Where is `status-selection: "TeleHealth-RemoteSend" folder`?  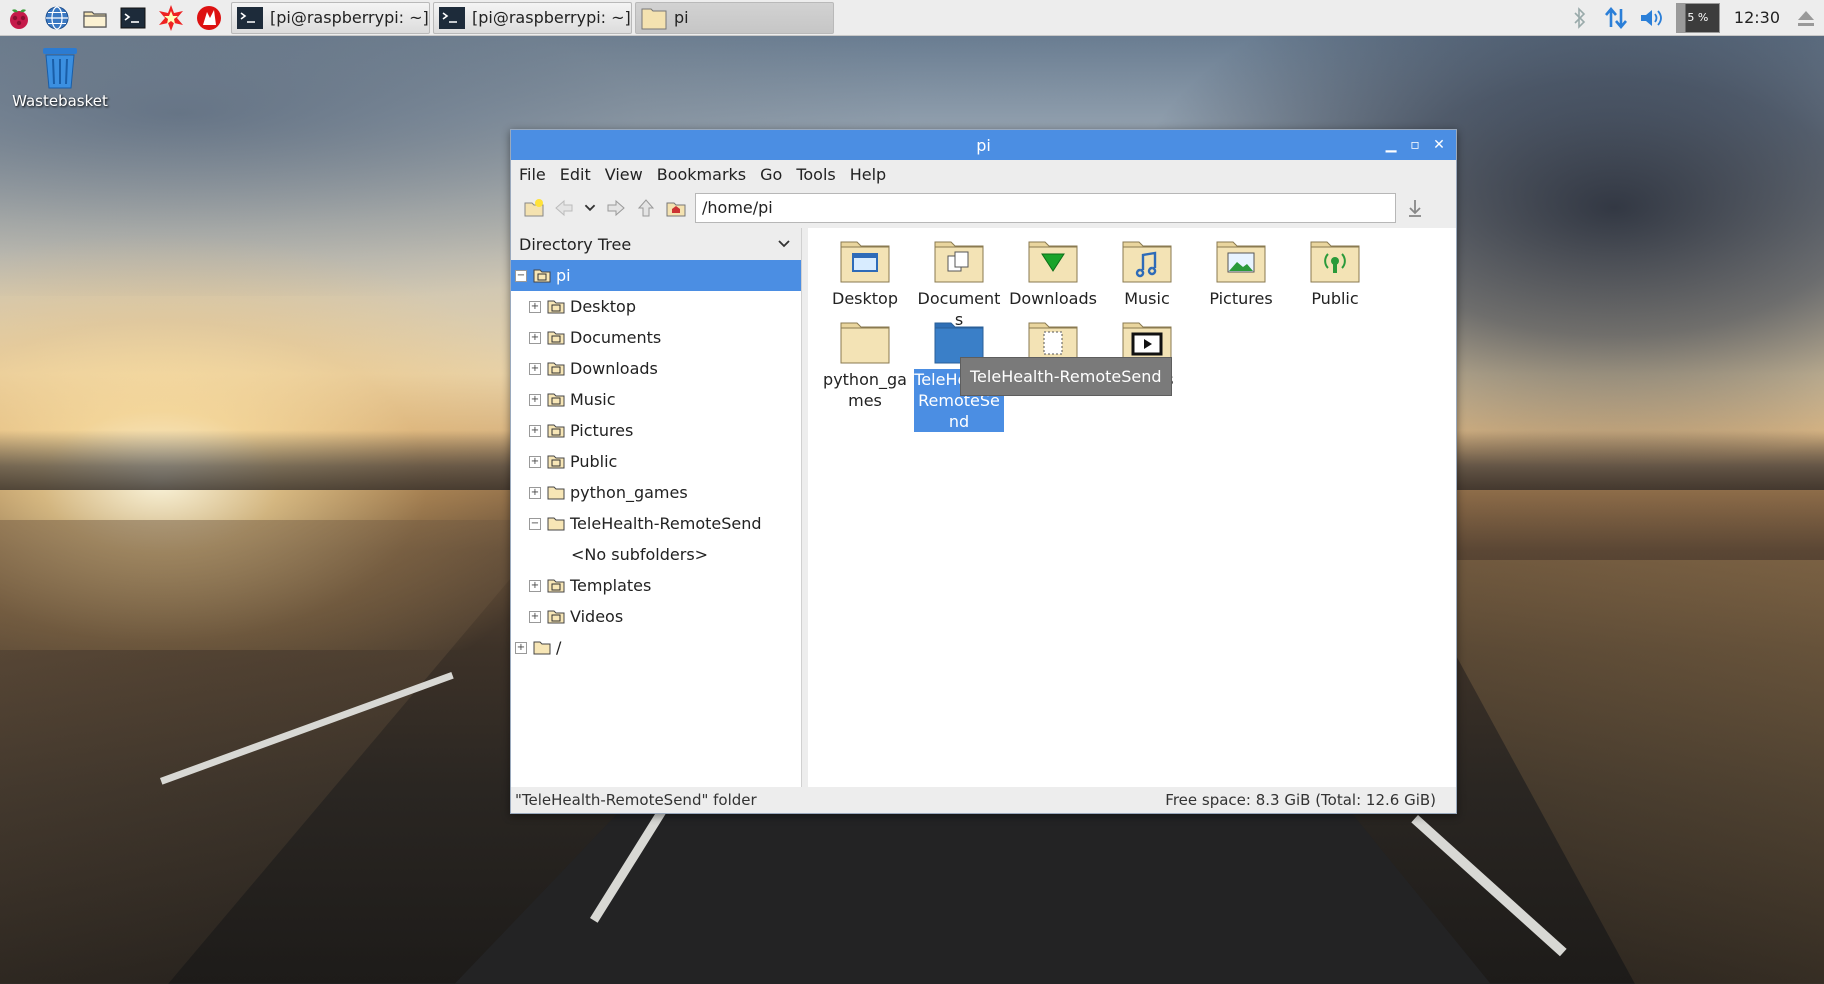
status-selection: "TeleHealth-RemoteSend" folder is located at coordinates (636, 800).